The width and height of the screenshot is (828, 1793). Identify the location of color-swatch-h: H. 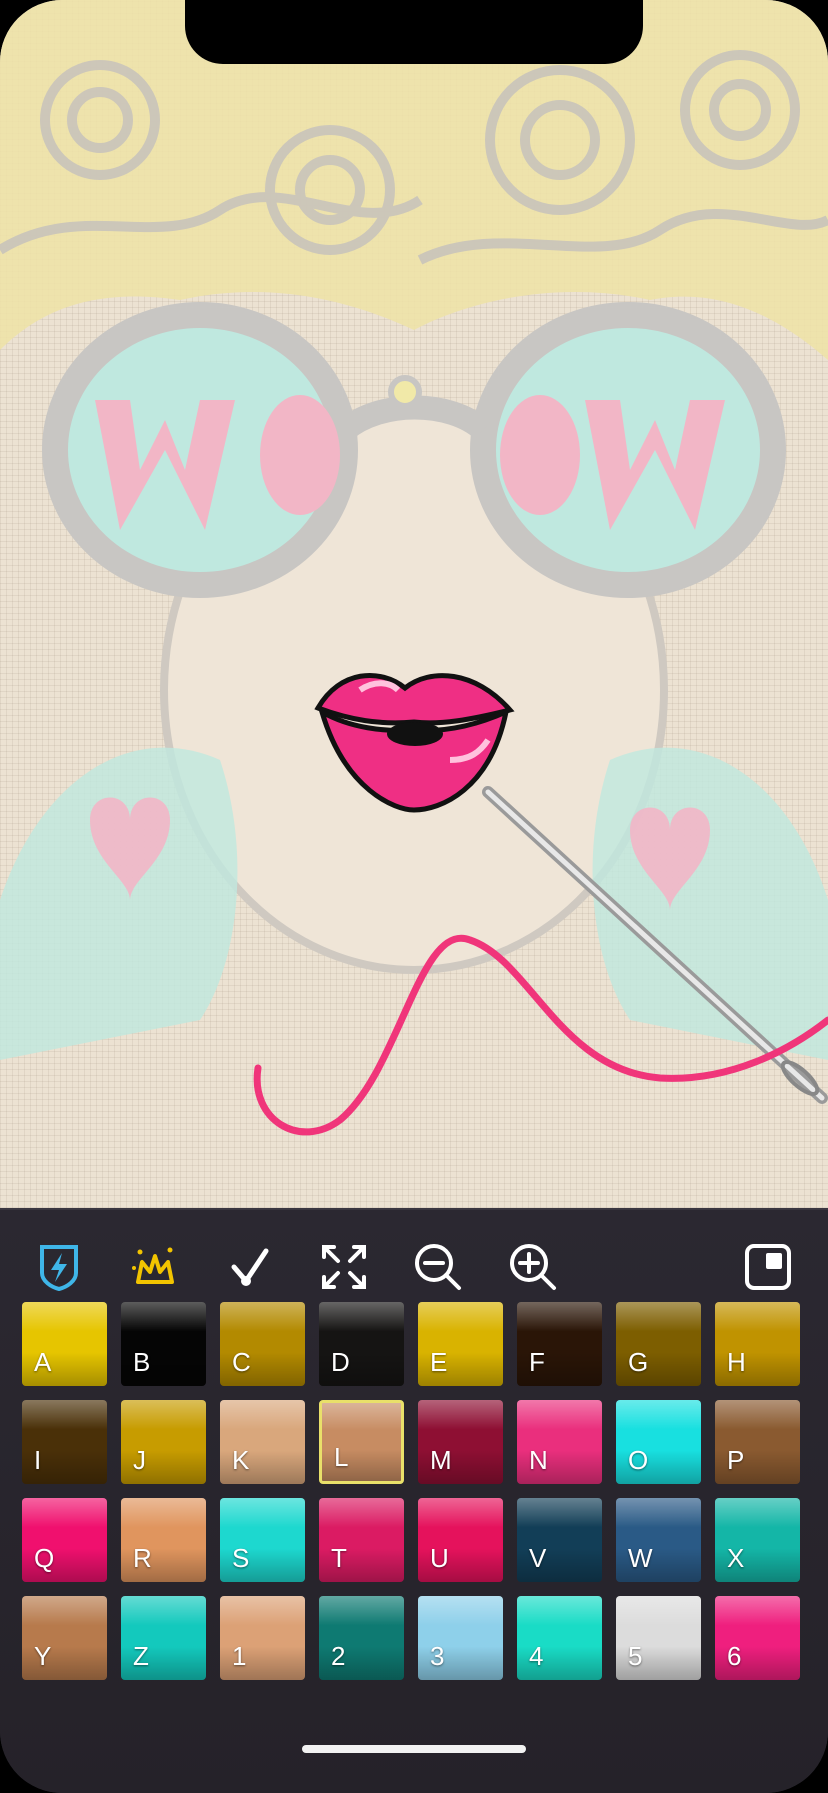
(757, 1344).